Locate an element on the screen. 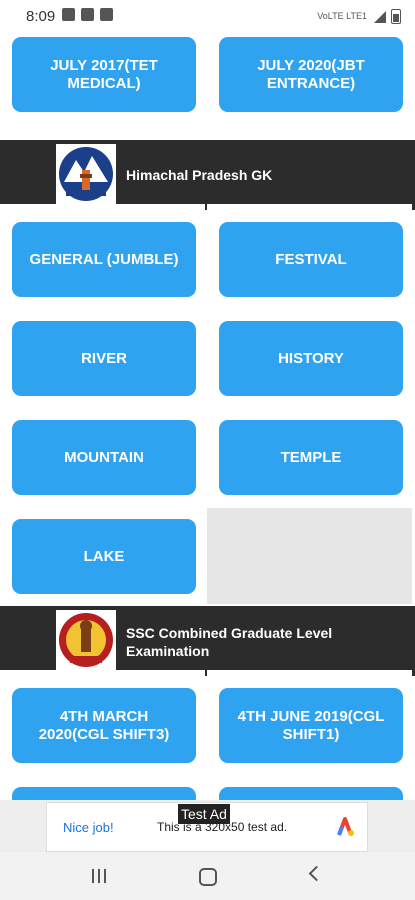 The width and height of the screenshot is (415, 900). grid-cell: MOUNTAIN is located at coordinates (102, 450).